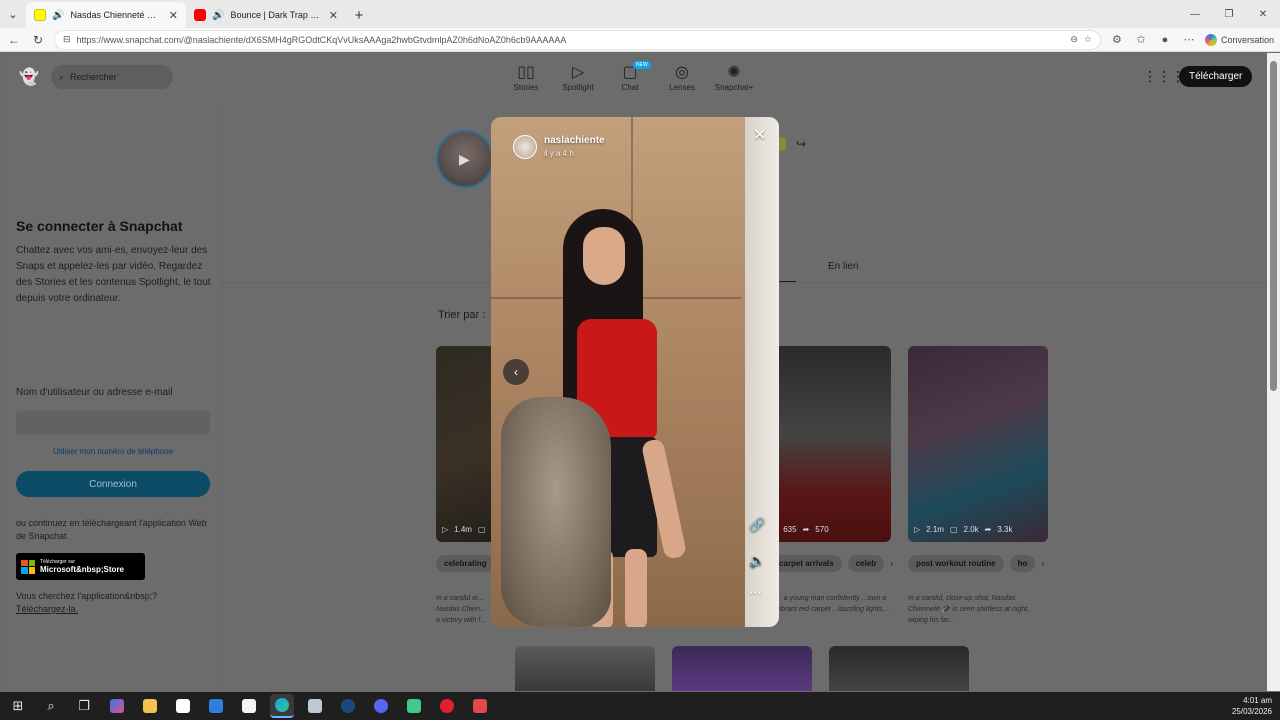  I want to click on opera-icon, so click(447, 706).